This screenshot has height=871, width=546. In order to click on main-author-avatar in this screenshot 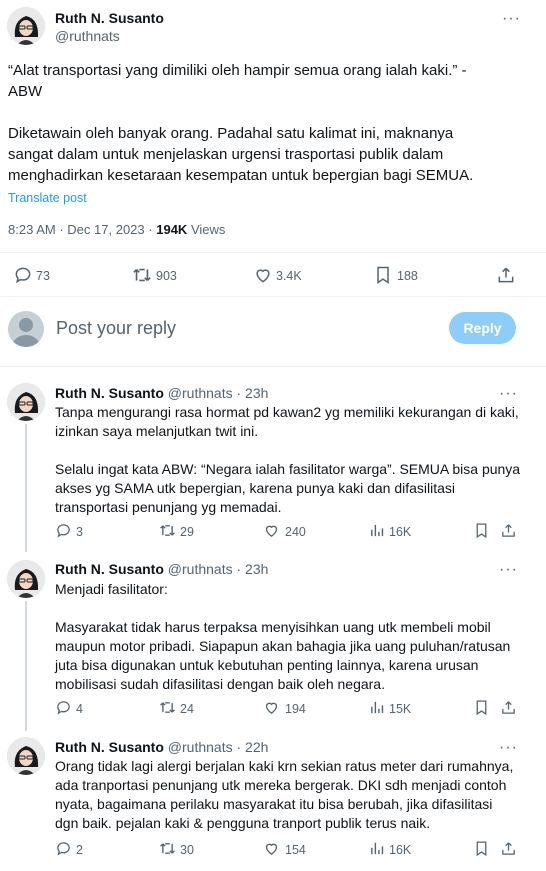, I will do `click(26, 26)`.